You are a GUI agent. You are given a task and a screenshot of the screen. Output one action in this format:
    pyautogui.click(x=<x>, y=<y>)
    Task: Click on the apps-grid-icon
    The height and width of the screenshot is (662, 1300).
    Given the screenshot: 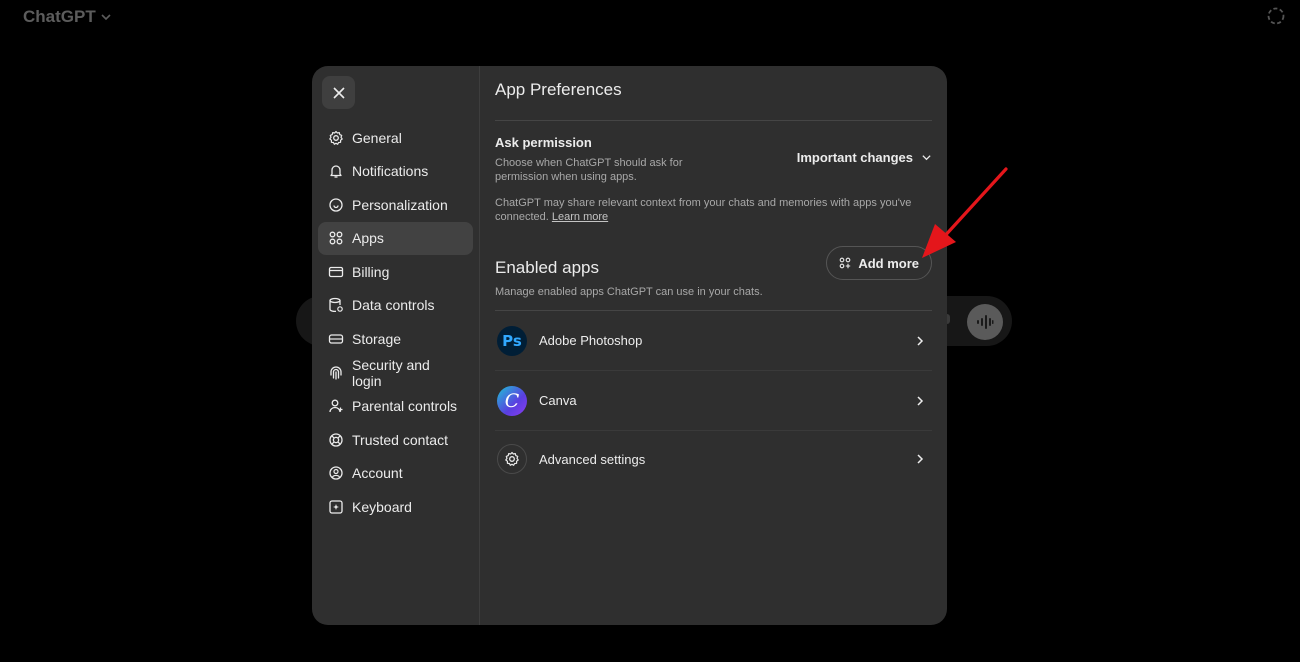 What is the action you would take?
    pyautogui.click(x=336, y=238)
    